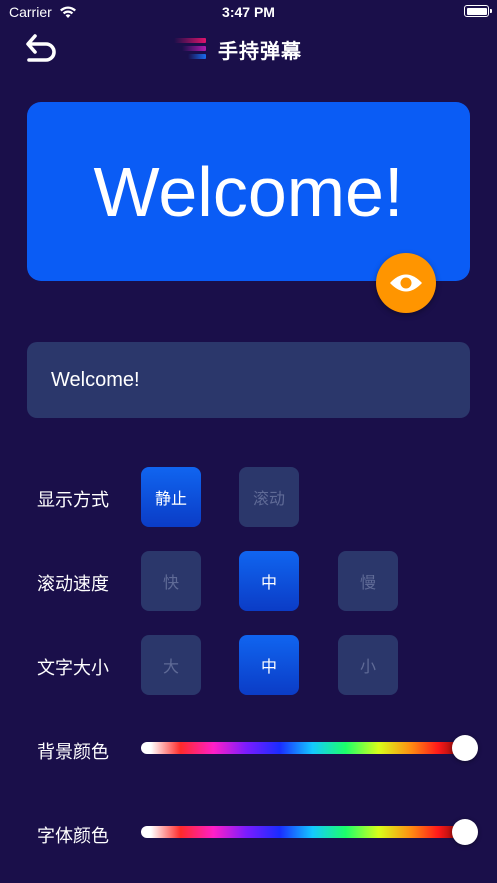 The height and width of the screenshot is (883, 497). Describe the element at coordinates (248, 380) in the screenshot. I see `danmaku-text-input: Welcome!` at that location.